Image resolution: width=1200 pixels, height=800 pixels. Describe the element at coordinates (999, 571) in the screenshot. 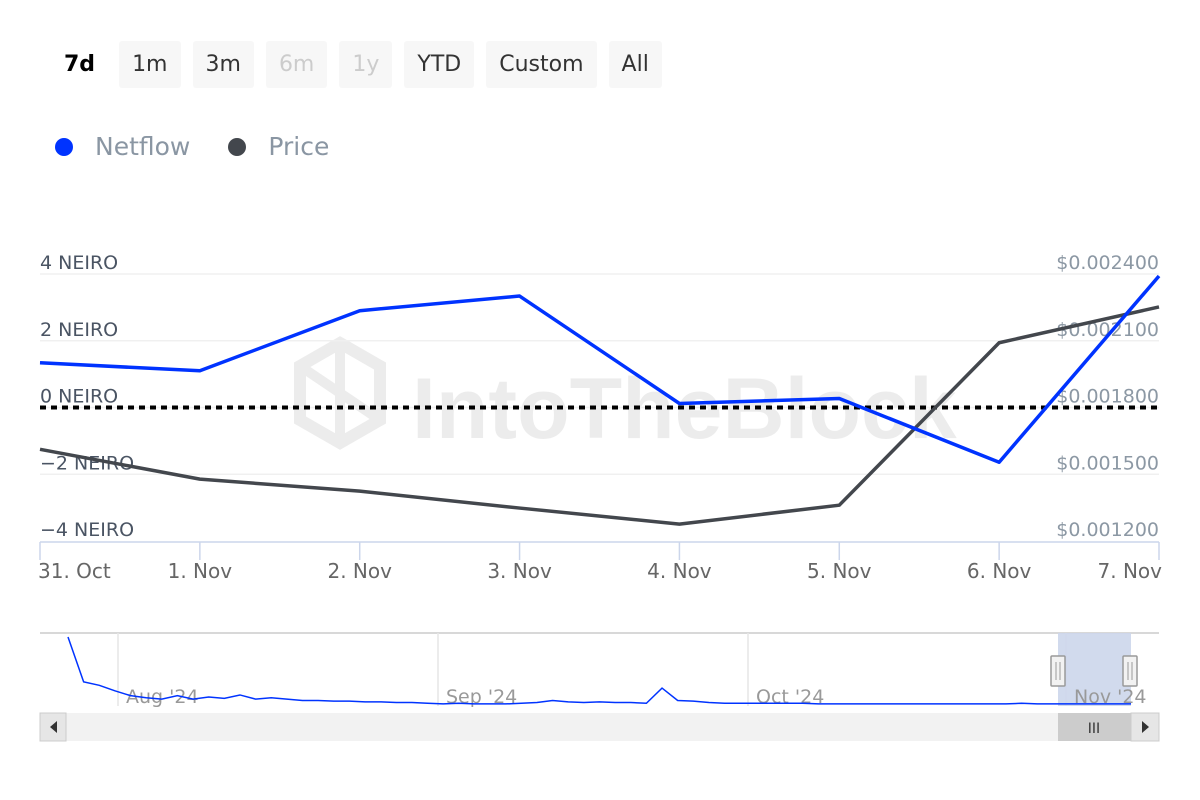

I see `x-tick-label: 6. Nov` at that location.